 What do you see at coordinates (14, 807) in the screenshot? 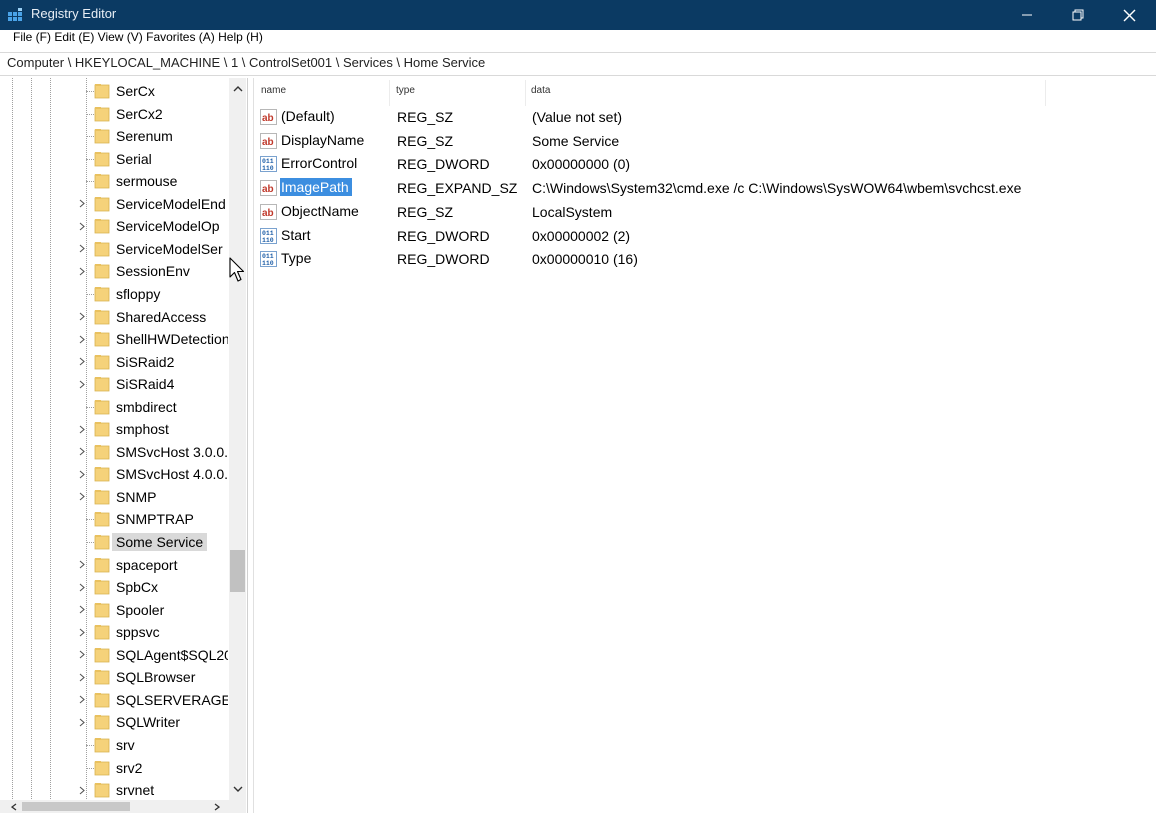
I see `chevron-left-icon` at bounding box center [14, 807].